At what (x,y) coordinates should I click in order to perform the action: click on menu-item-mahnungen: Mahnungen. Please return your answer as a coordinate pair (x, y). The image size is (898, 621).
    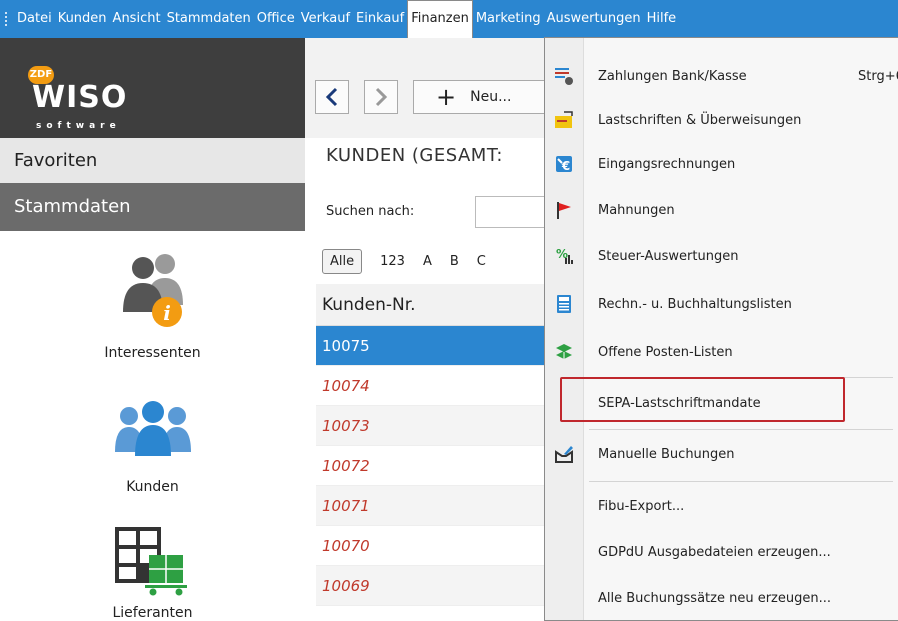
    Looking at the image, I should click on (721, 210).